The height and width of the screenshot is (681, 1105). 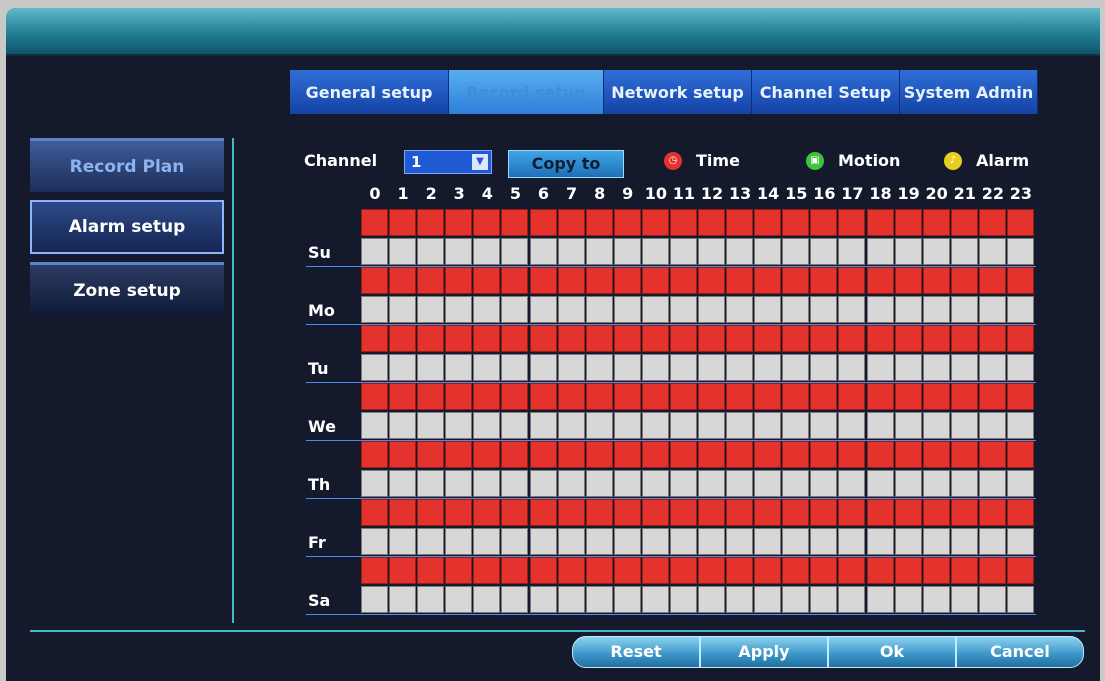 I want to click on nav-record-plan: Record Plan, so click(x=127, y=165).